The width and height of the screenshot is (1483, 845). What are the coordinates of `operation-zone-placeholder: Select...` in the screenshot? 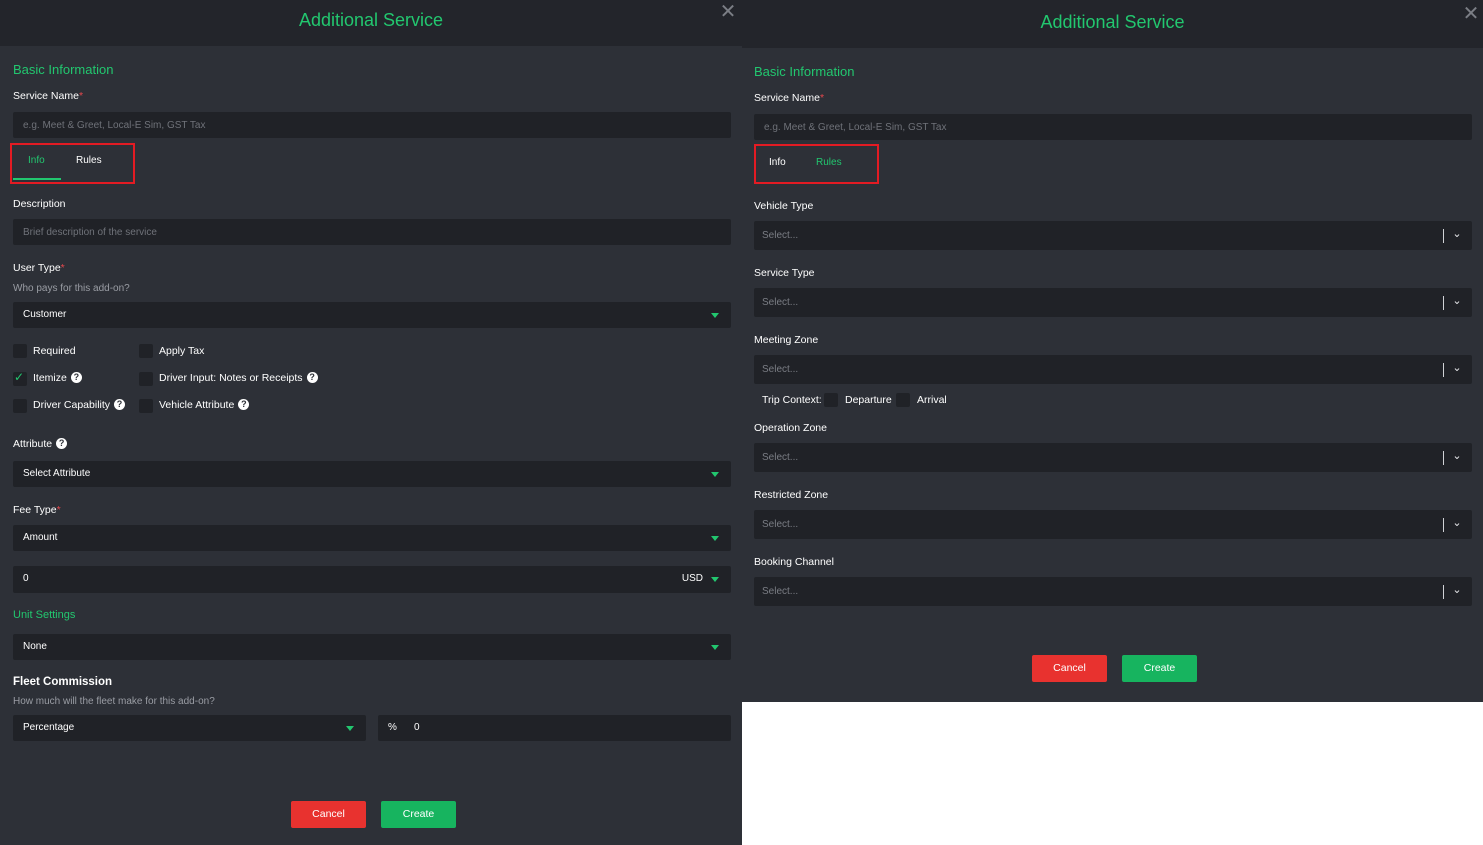 It's located at (780, 457).